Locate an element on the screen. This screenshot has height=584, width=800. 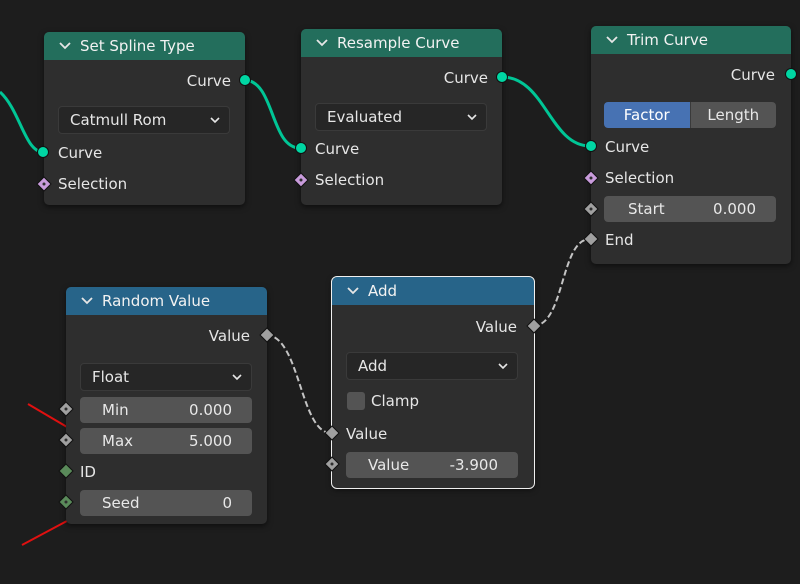
node-header: Trim Curve is located at coordinates (691, 40).